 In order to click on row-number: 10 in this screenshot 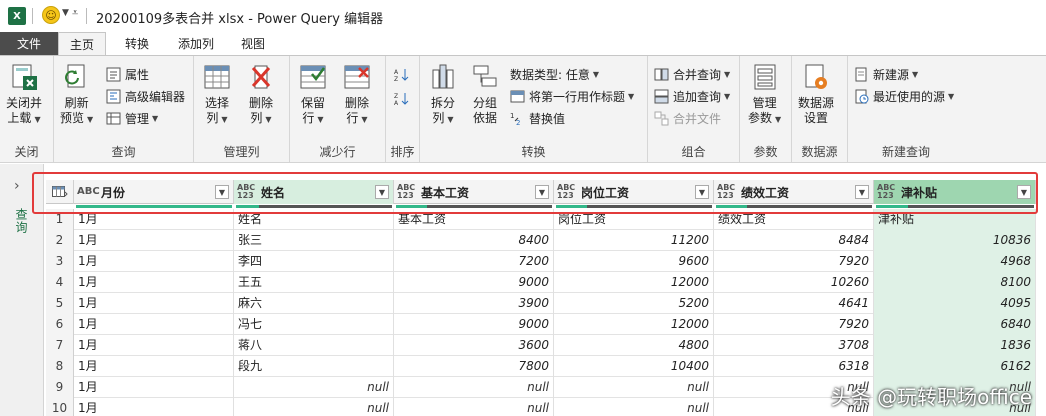, I will do `click(60, 407)`.